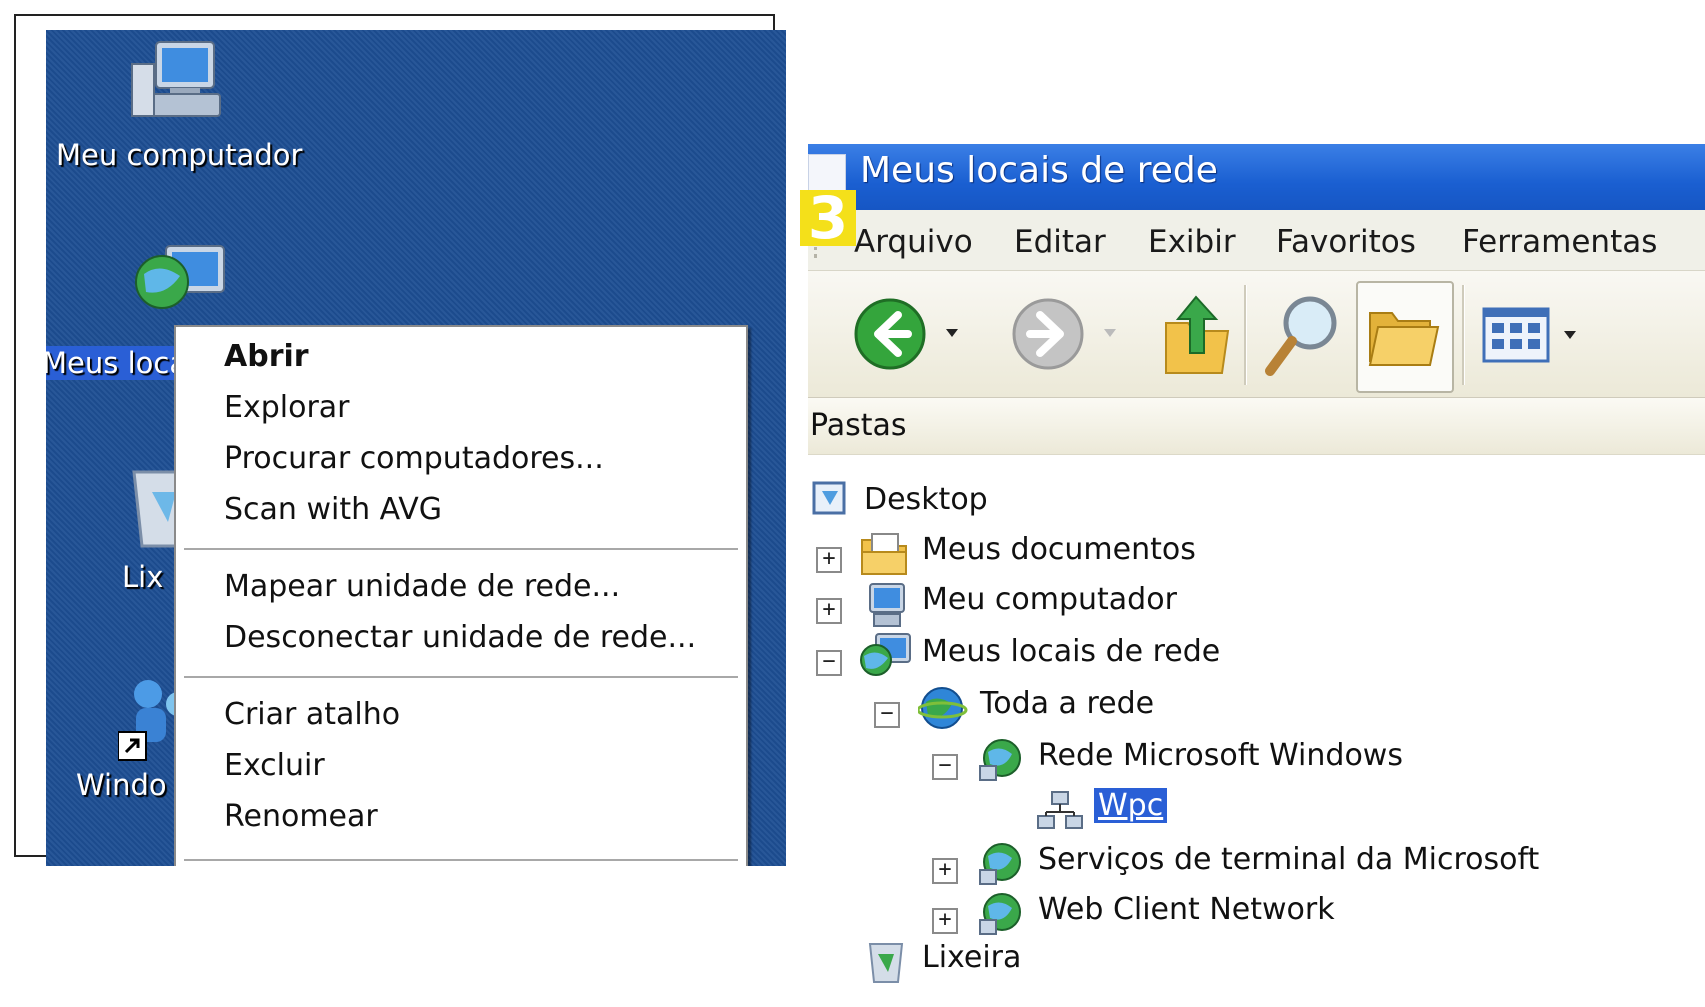  Describe the element at coordinates (1131, 805) in the screenshot. I see `tree-item-wpc: Wpc` at that location.